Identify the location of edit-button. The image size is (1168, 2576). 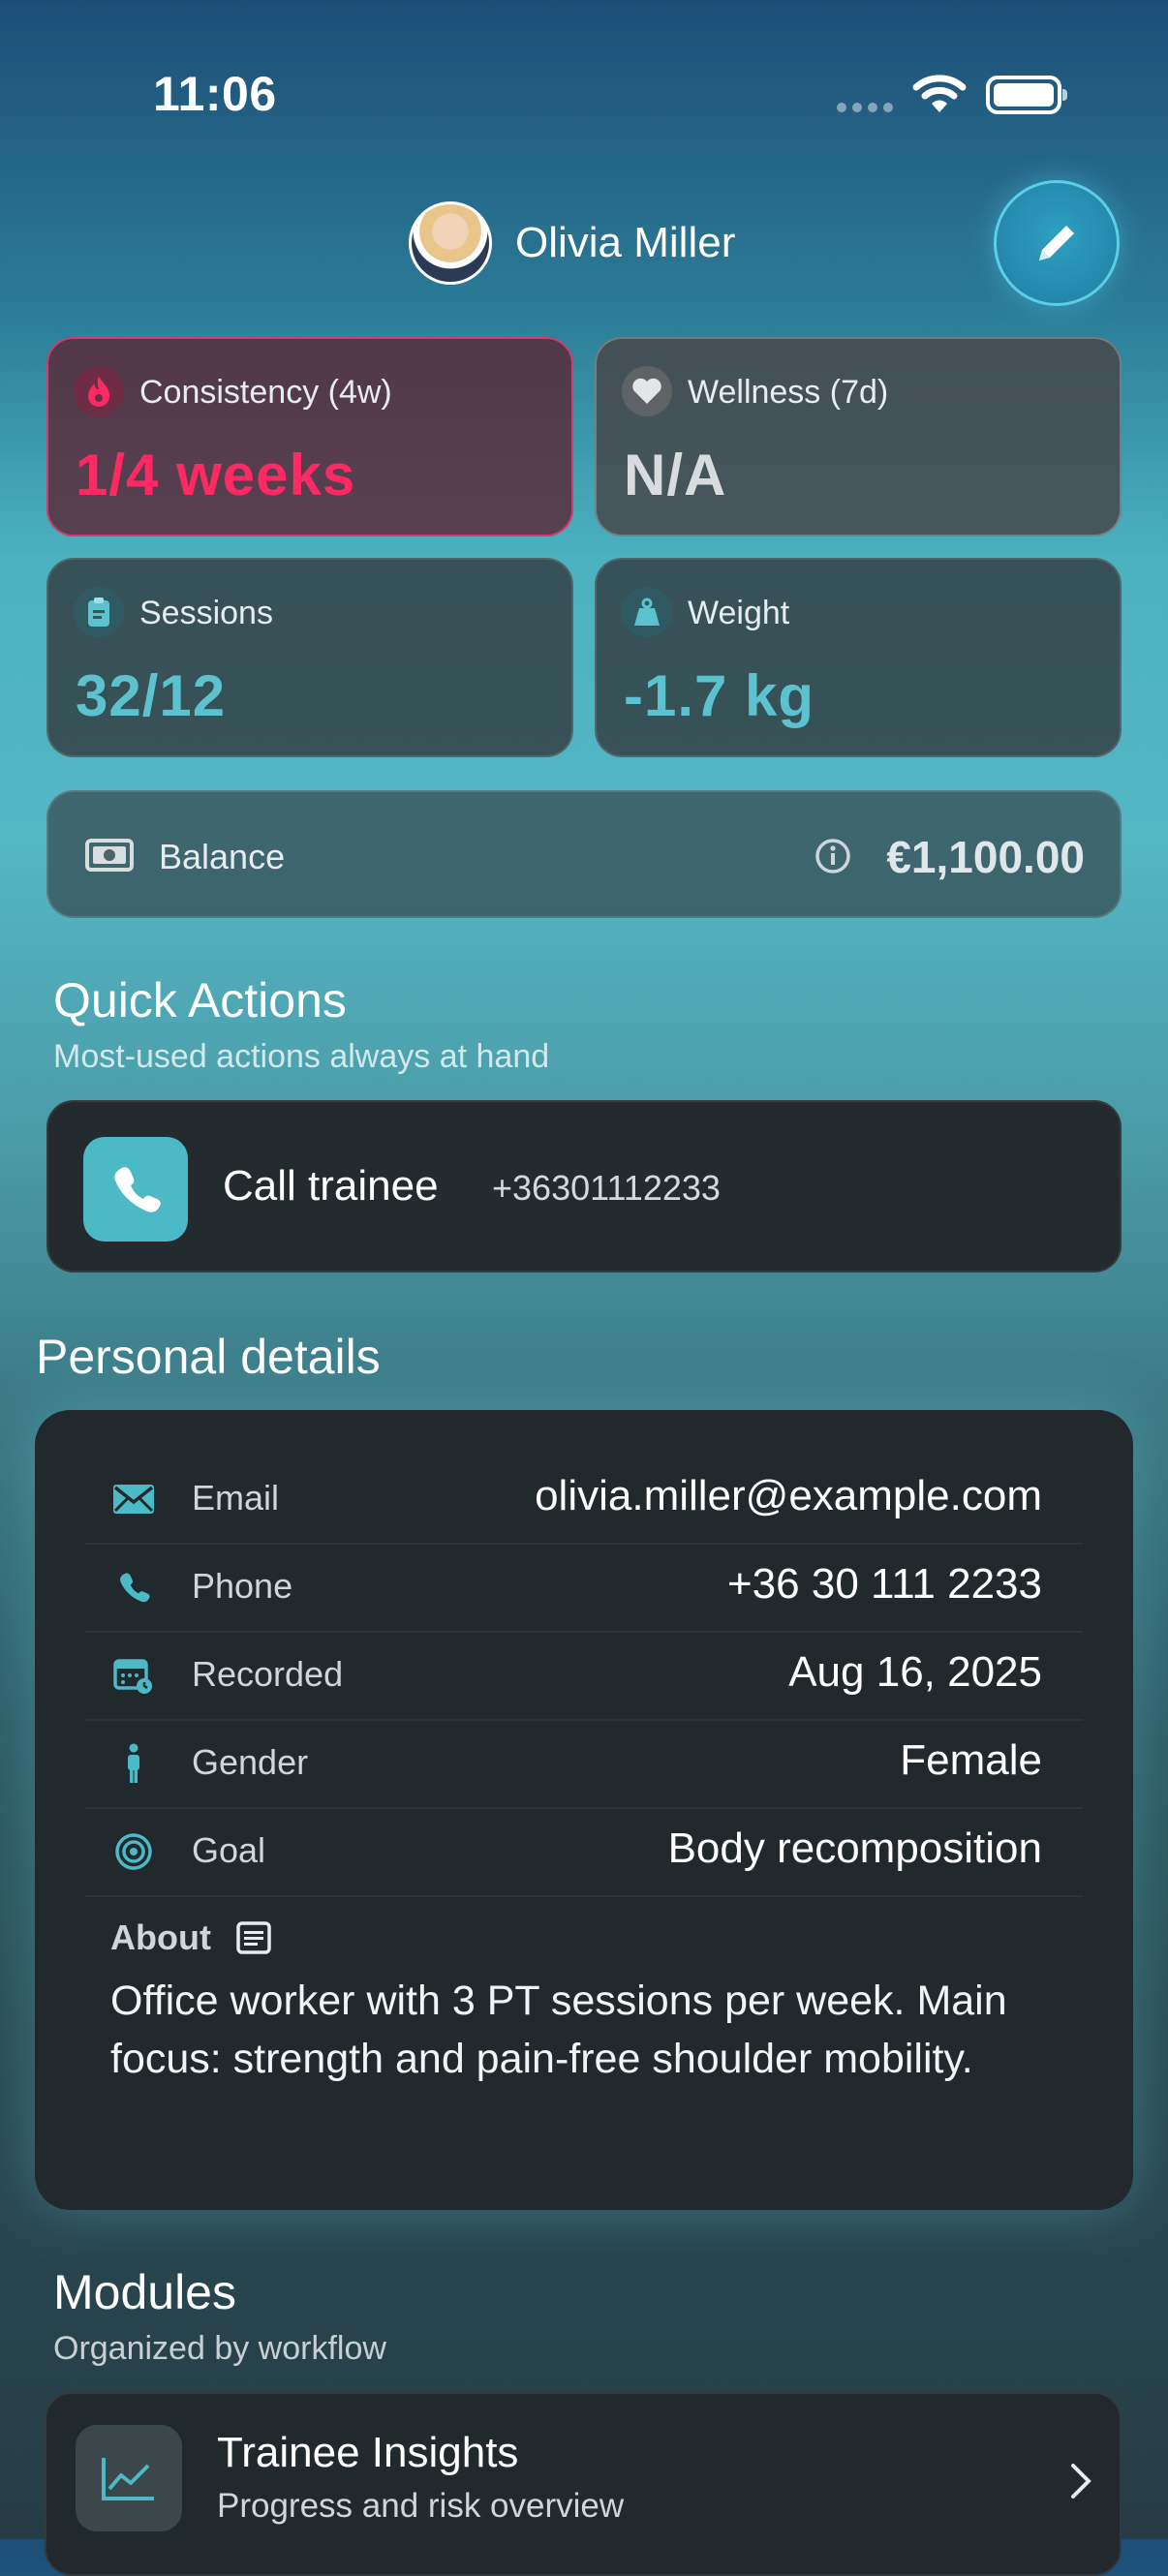
(1057, 243).